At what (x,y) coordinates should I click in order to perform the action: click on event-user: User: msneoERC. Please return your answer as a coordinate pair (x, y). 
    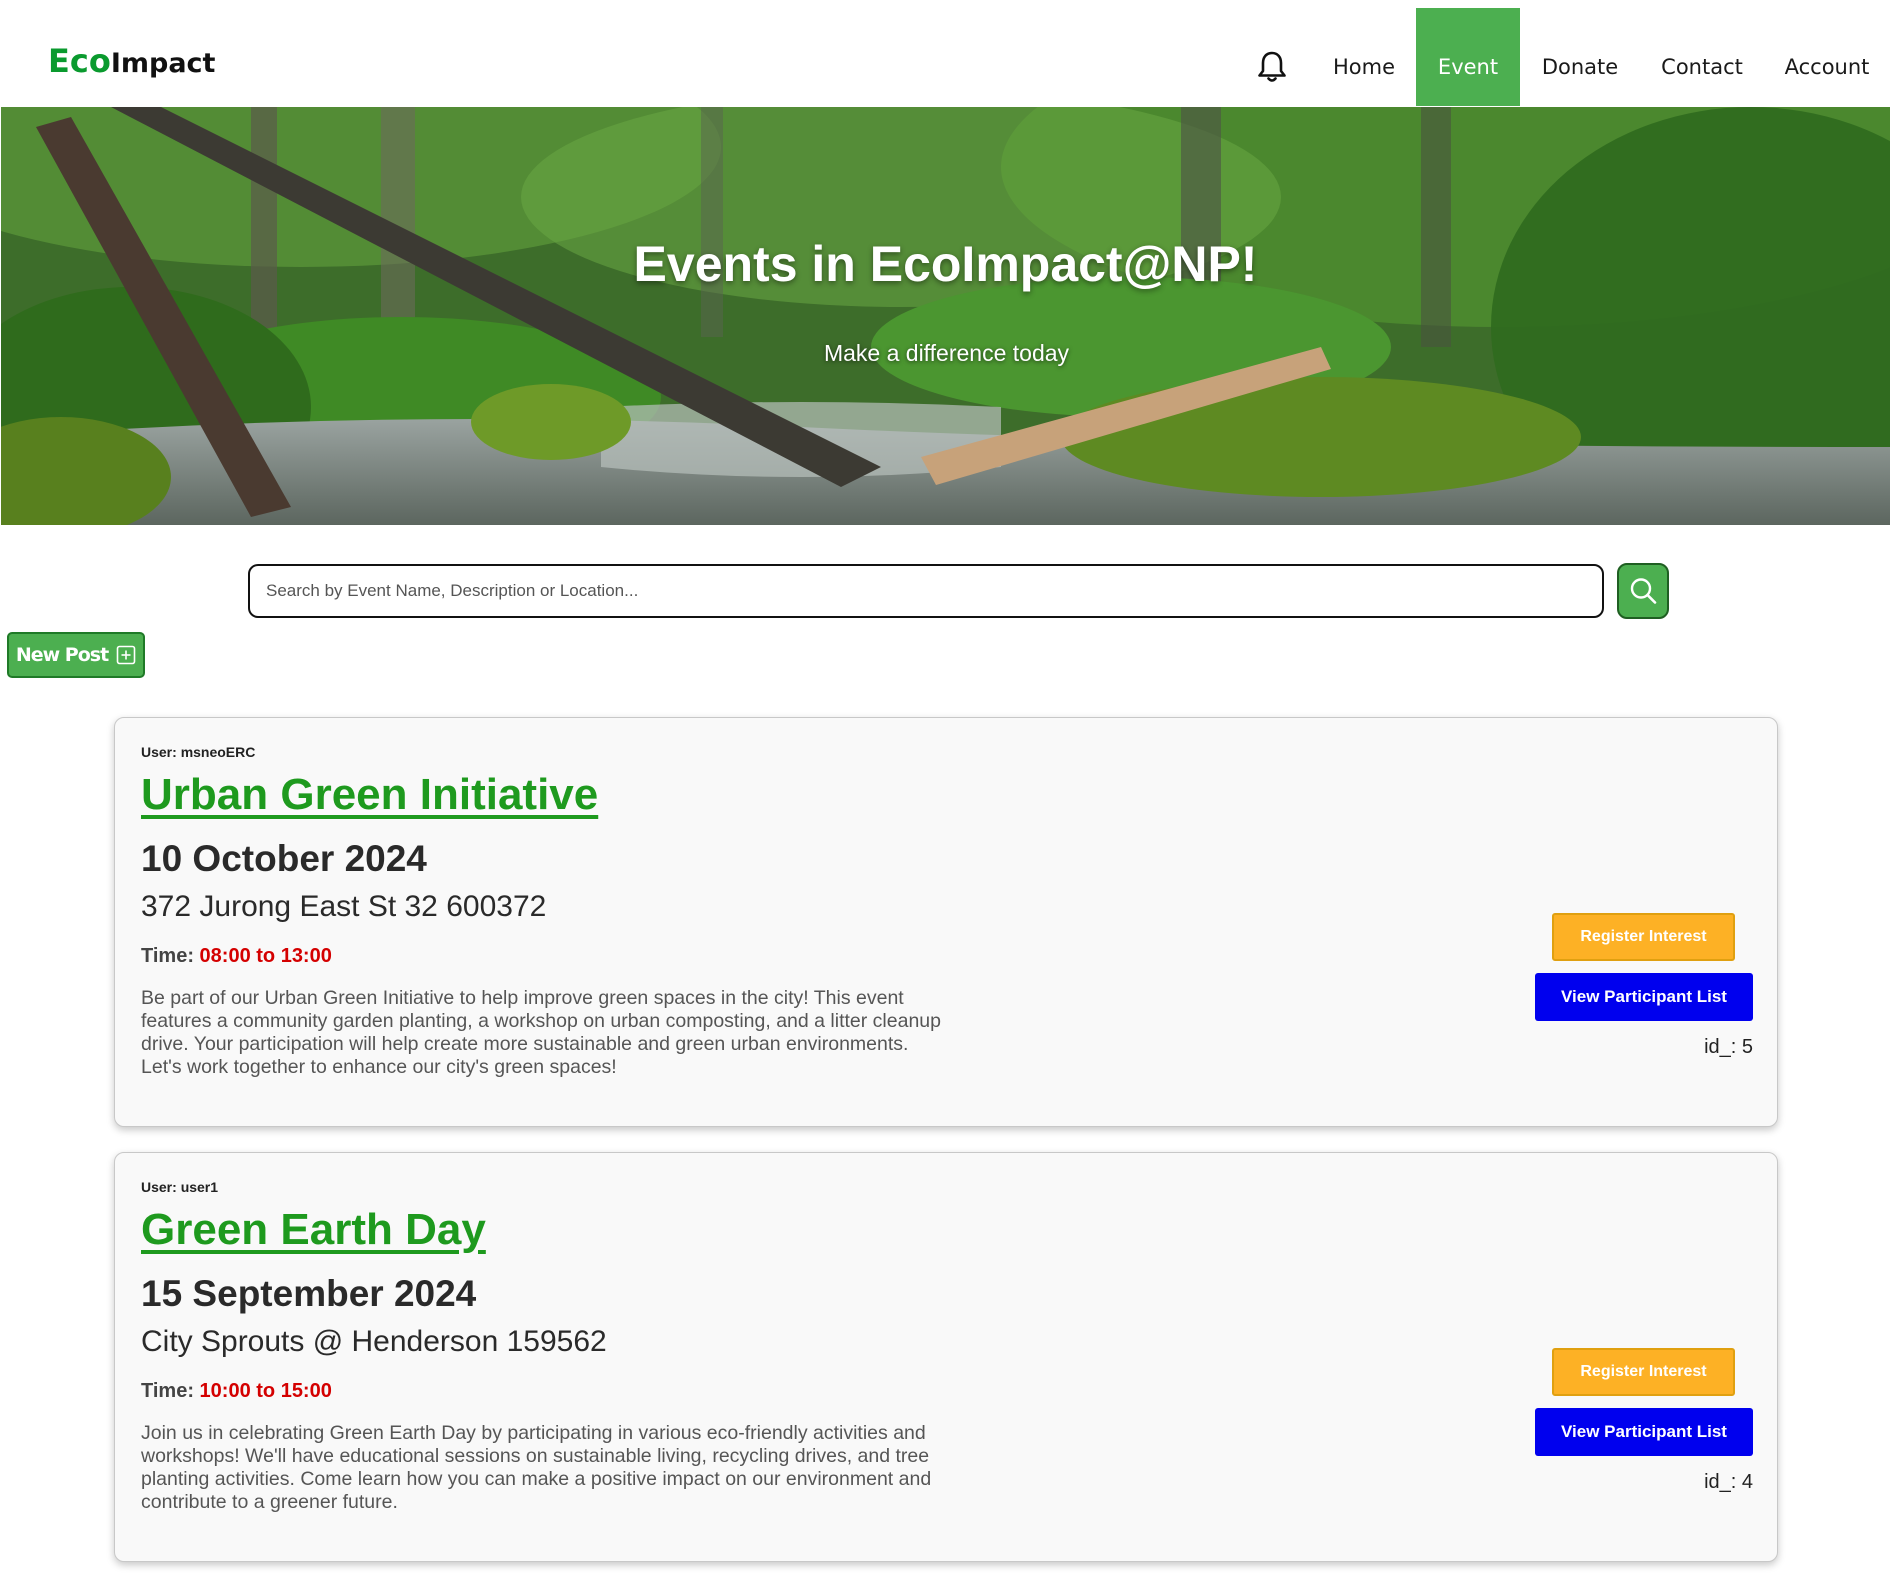
    Looking at the image, I should click on (198, 752).